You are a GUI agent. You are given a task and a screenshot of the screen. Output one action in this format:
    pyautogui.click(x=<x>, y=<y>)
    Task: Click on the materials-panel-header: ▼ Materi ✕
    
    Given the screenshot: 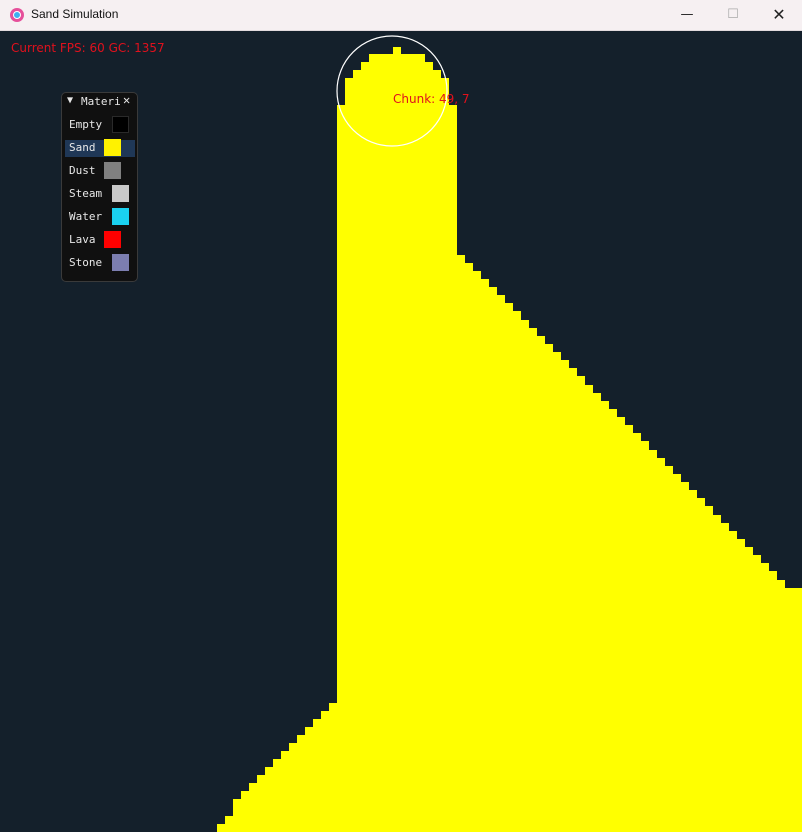 What is the action you would take?
    pyautogui.click(x=99, y=102)
    